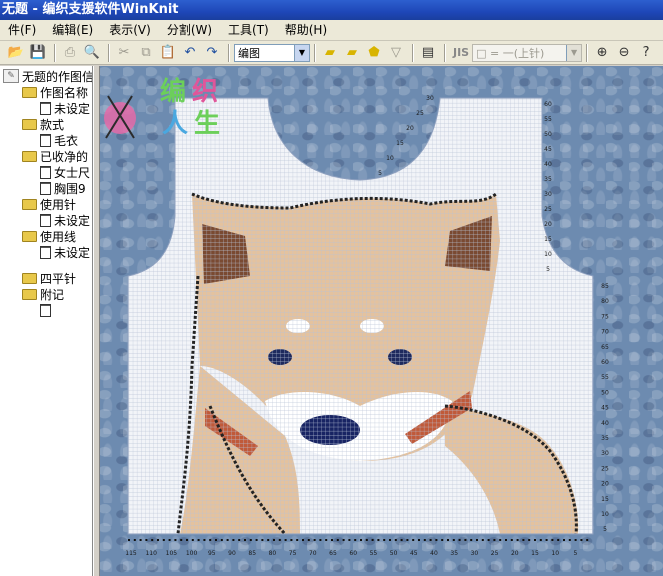 The height and width of the screenshot is (576, 663). What do you see at coordinates (248, 30) in the screenshot?
I see `menu-tools: 工具(T)` at bounding box center [248, 30].